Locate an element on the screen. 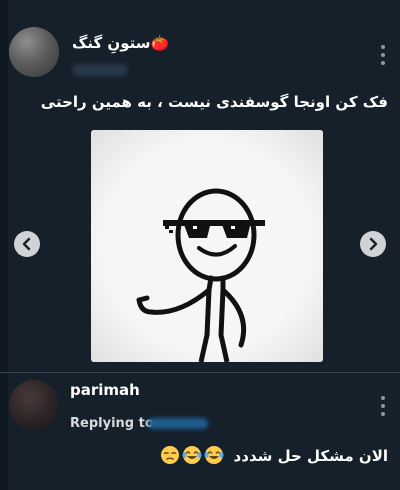 The height and width of the screenshot is (490, 400). reply-text-body: الان مشکل حل شددد is located at coordinates (310, 456).